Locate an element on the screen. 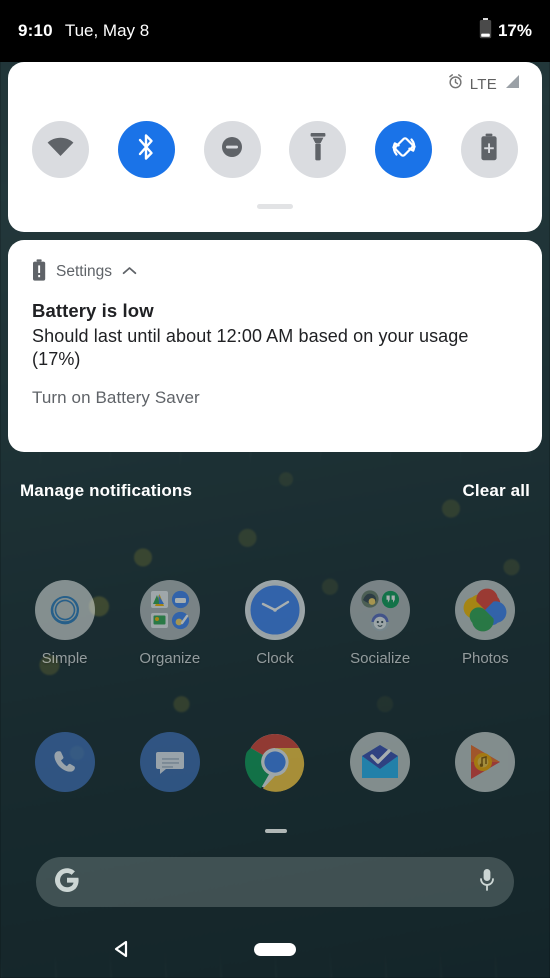  inbox-icon is located at coordinates (380, 762).